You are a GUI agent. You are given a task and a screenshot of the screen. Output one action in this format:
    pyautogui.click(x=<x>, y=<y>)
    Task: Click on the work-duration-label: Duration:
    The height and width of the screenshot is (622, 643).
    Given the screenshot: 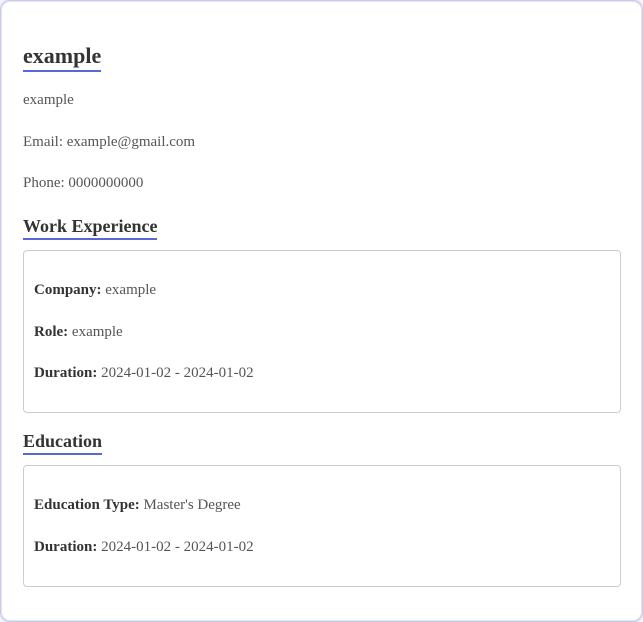 What is the action you would take?
    pyautogui.click(x=66, y=373)
    